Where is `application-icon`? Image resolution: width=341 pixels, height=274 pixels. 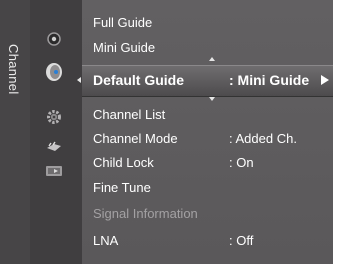
application-icon is located at coordinates (54, 171).